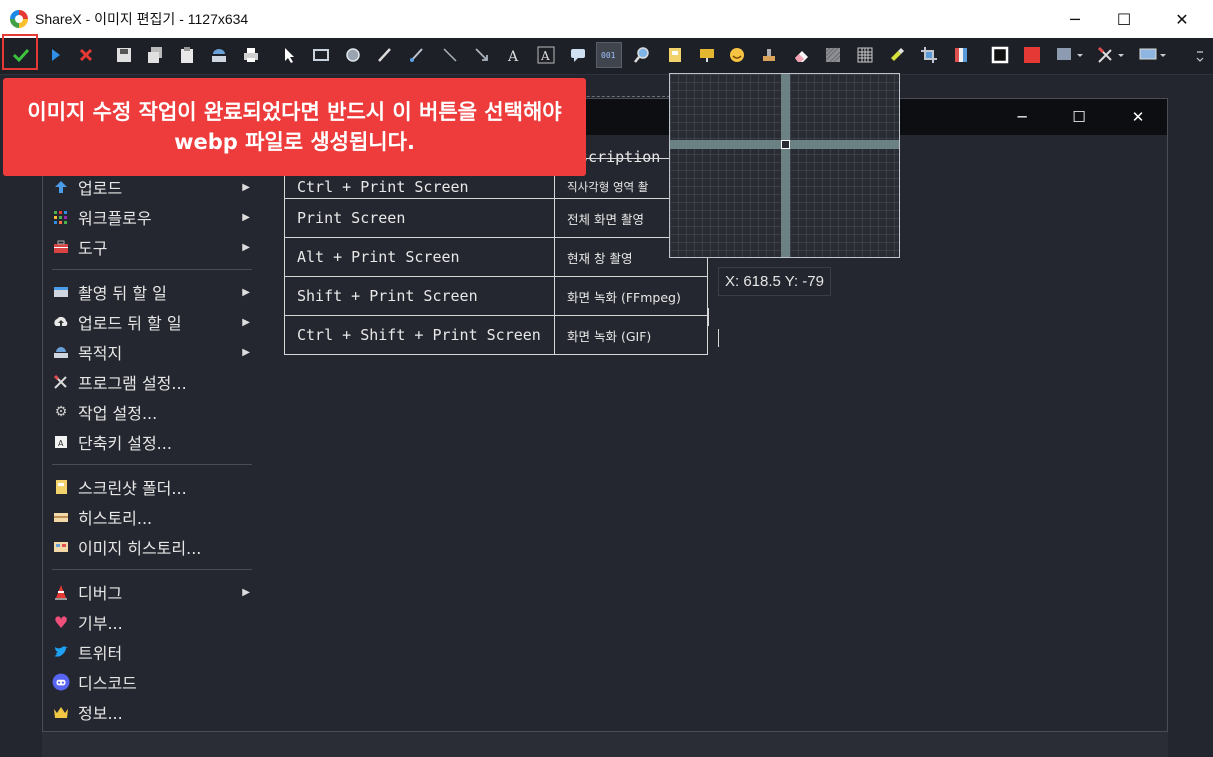  What do you see at coordinates (737, 55) in the screenshot?
I see `emoji-icon` at bounding box center [737, 55].